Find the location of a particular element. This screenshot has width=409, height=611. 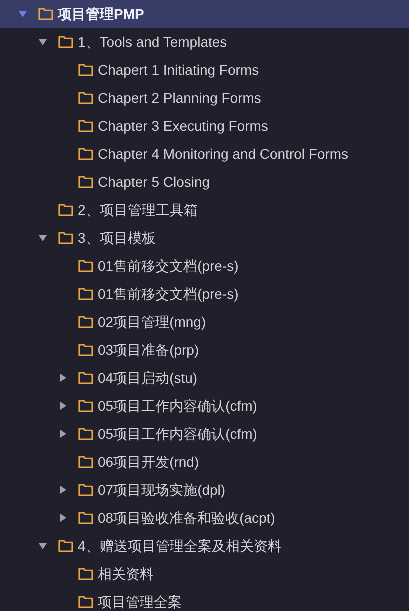

folder-name: 04项目启动(stu) is located at coordinates (148, 378).